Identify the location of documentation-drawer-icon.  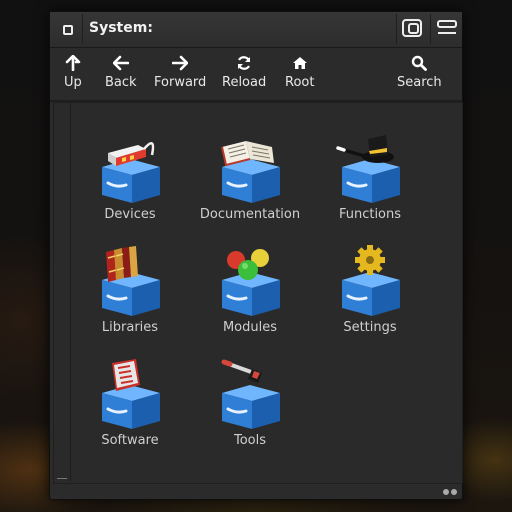
(251, 173).